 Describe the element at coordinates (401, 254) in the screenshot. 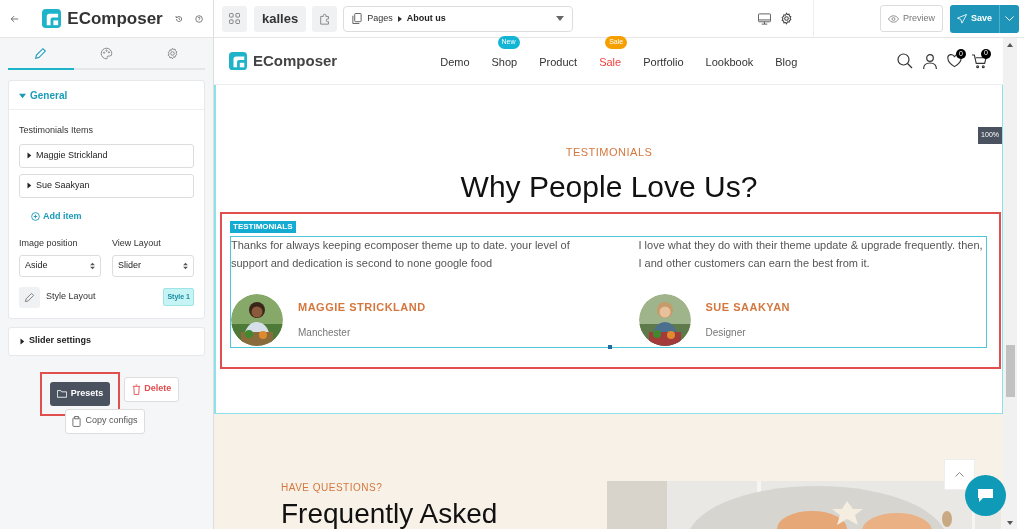

I see `testimonial-quote: Thanks for always keeping ecomposer theme up to date. your level of support and dedication is second to none google food` at that location.